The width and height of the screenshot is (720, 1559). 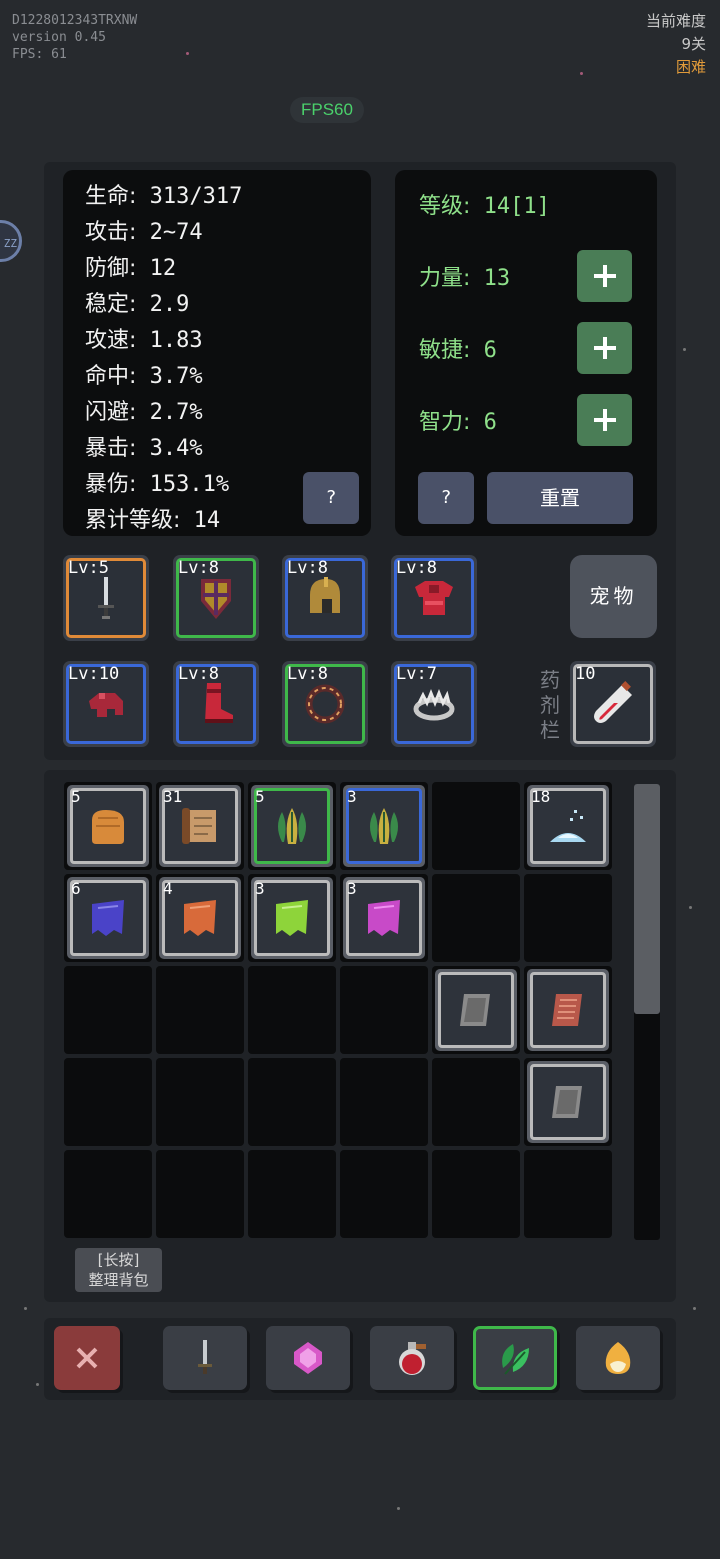 I want to click on equip-slot-gloves: Lv:10, so click(x=106, y=704).